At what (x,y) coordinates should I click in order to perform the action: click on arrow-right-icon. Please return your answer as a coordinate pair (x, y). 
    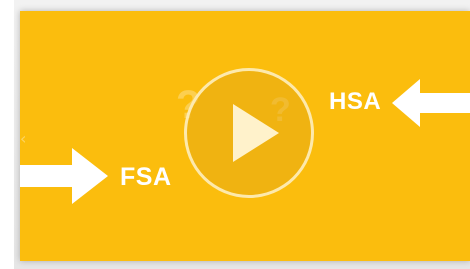
    Looking at the image, I should click on (65, 176).